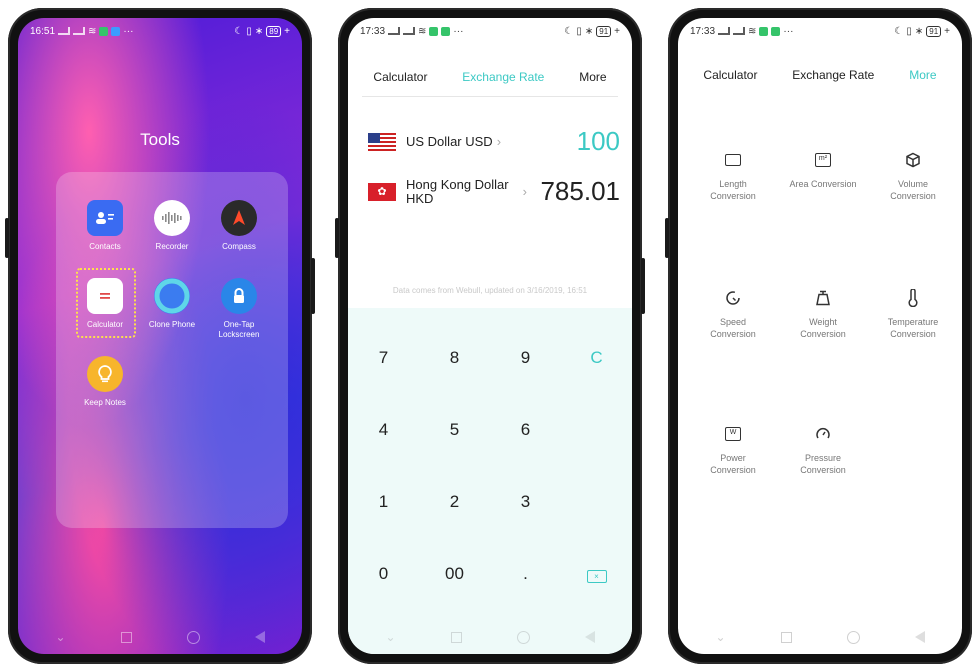 The height and width of the screenshot is (666, 976). What do you see at coordinates (823, 450) in the screenshot?
I see `pressure-conversion: Pressure Conversion` at bounding box center [823, 450].